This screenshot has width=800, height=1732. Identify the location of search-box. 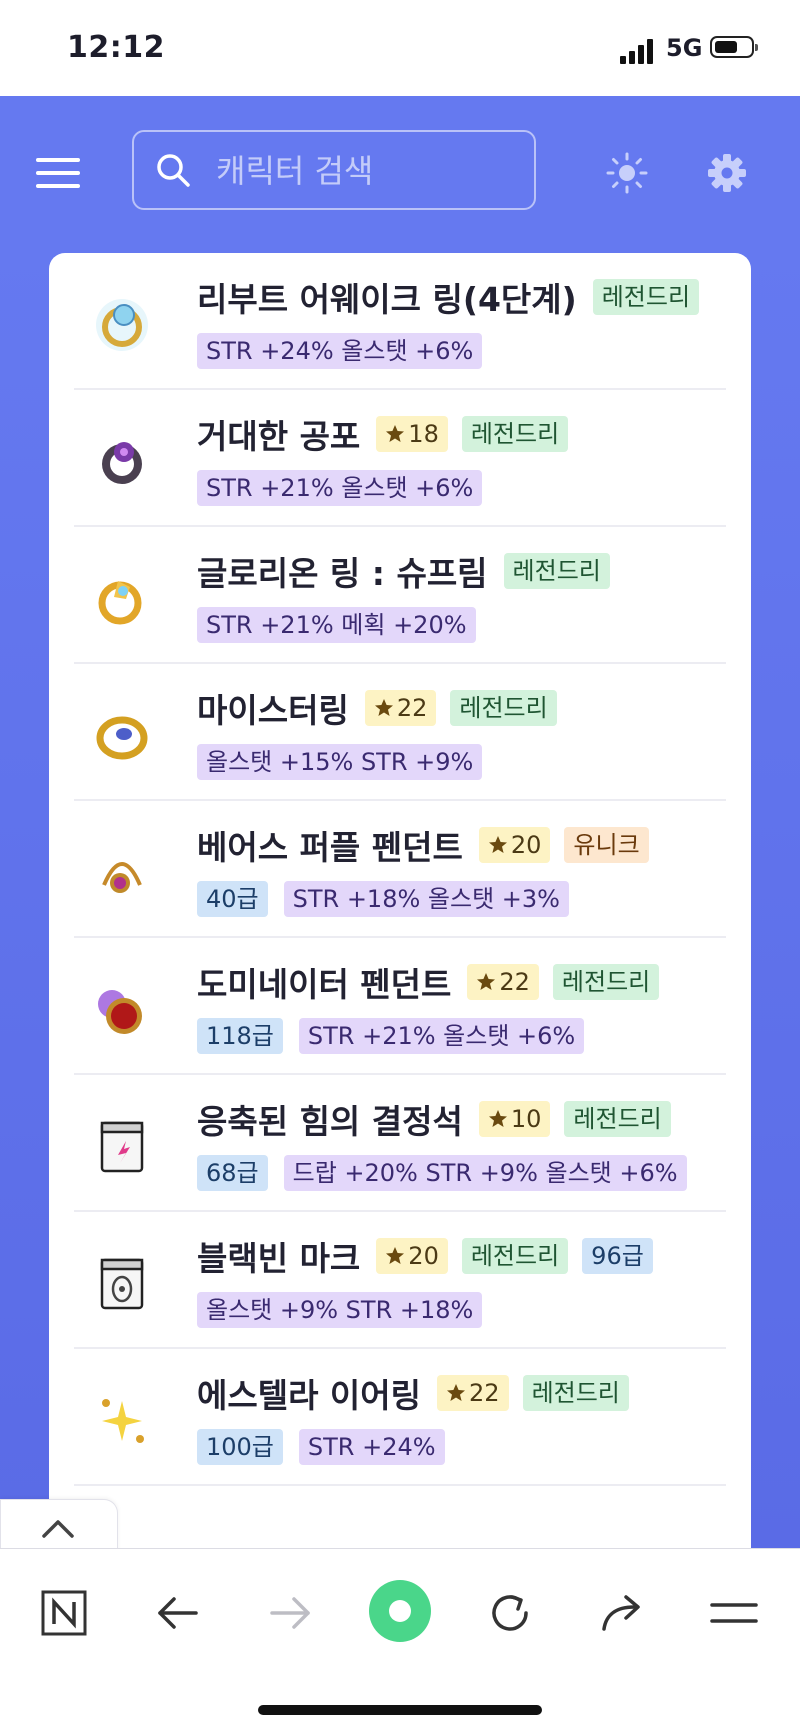
(334, 170).